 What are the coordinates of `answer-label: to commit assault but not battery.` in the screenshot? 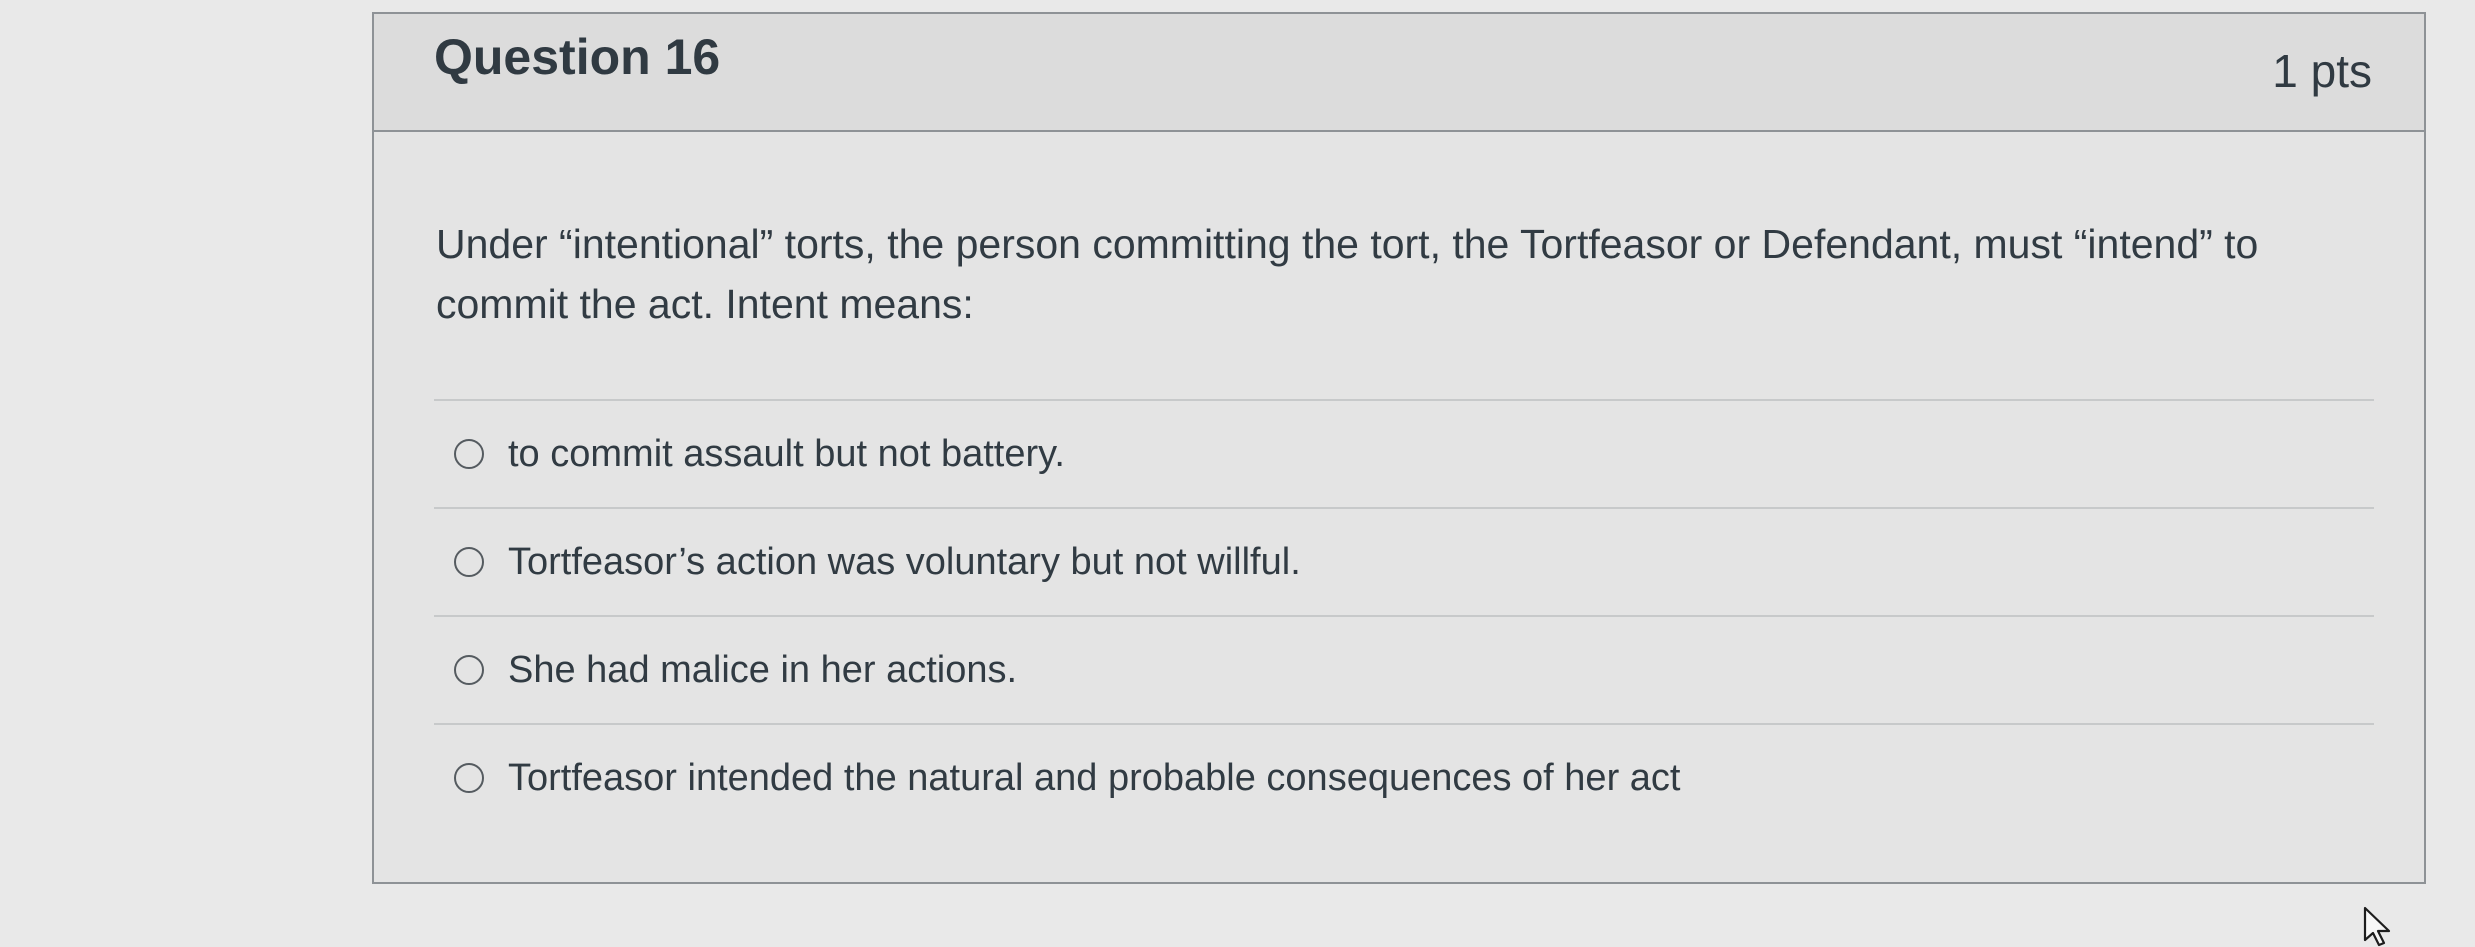 It's located at (786, 454).